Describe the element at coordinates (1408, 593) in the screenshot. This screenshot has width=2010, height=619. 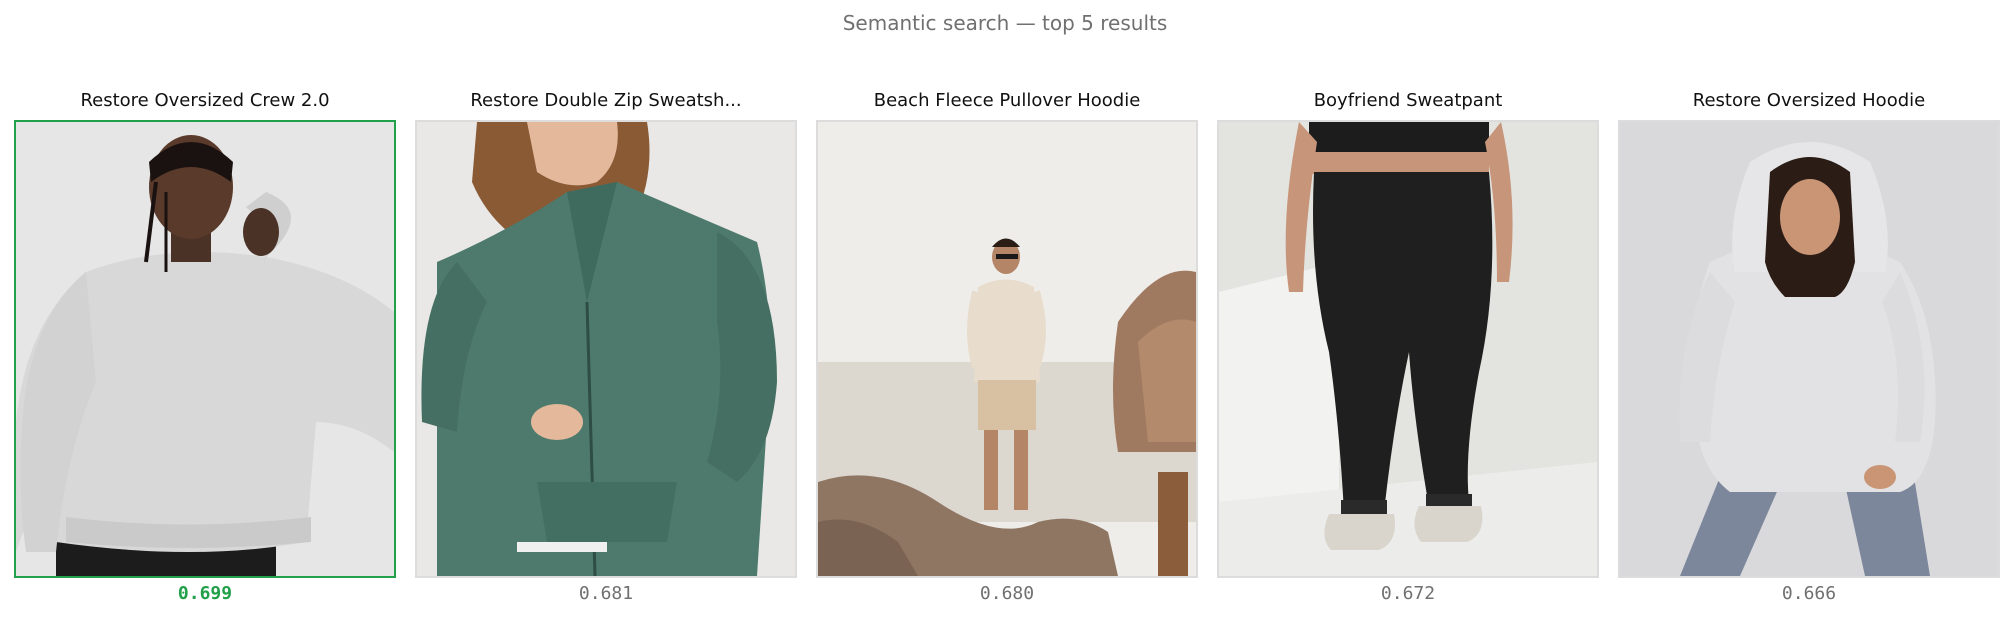
I see `similarity-score: 0.672` at that location.